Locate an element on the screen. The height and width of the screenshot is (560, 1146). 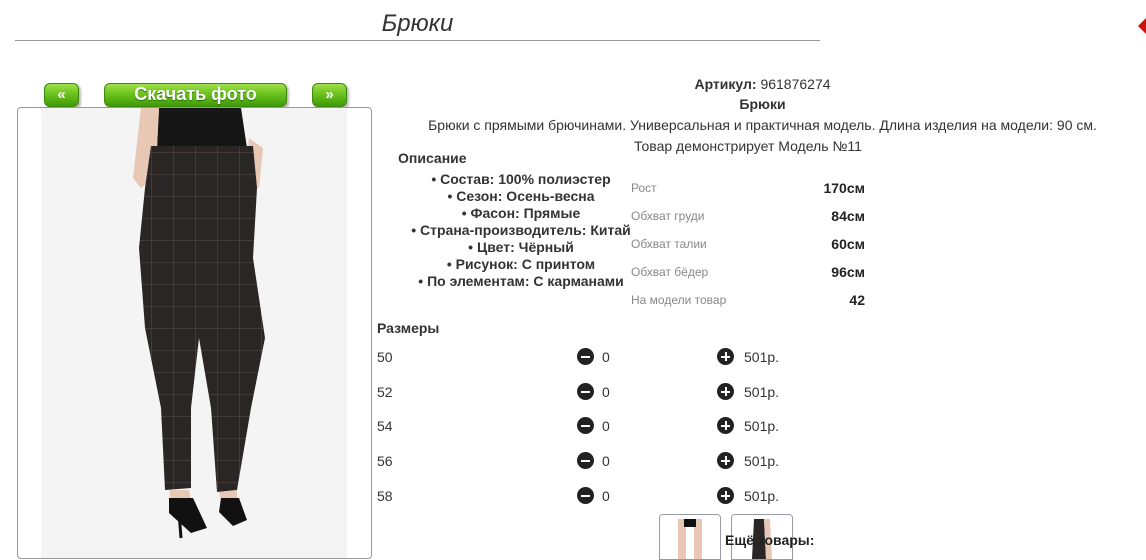
download-photo-button: Скачать фото is located at coordinates (195, 95).